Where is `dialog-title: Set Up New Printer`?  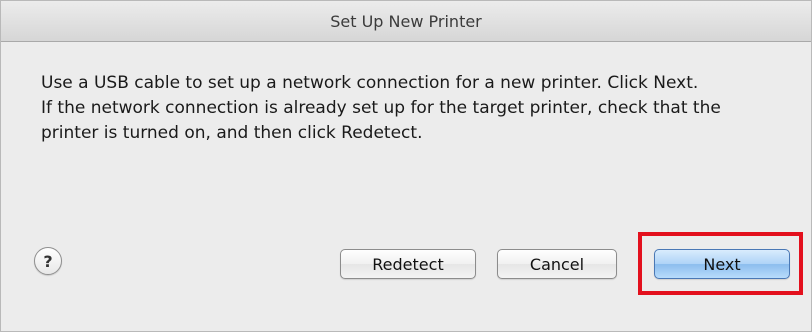 dialog-title: Set Up New Printer is located at coordinates (406, 21).